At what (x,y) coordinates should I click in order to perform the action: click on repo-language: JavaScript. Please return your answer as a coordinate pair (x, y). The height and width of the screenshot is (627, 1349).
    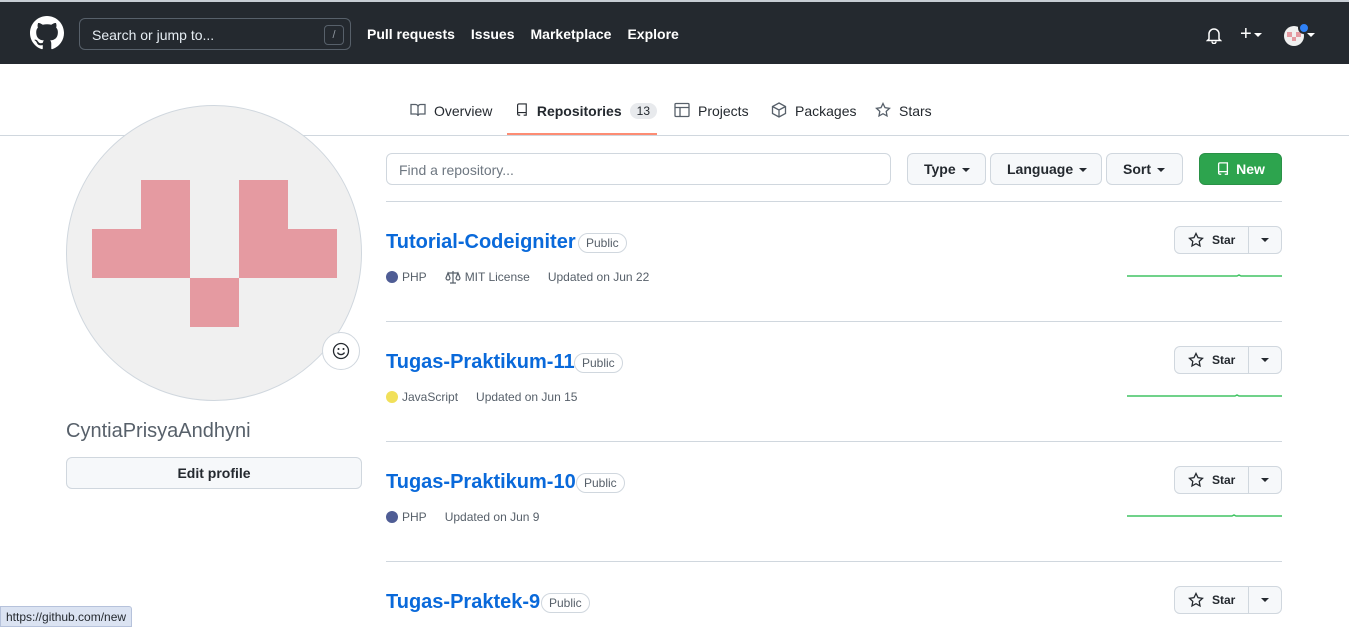
    Looking at the image, I should click on (422, 397).